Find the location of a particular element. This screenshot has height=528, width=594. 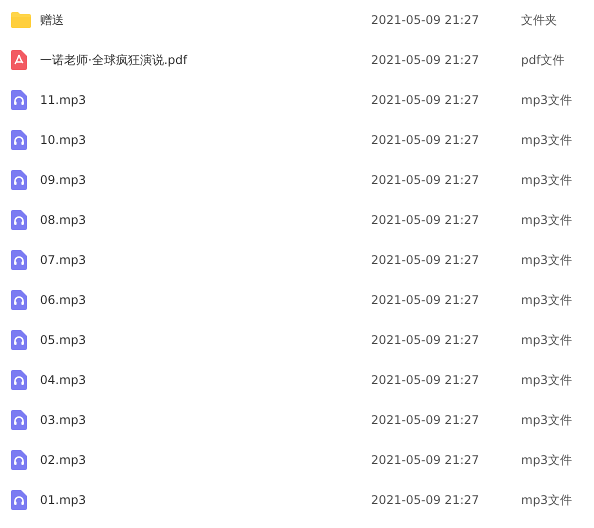

file-name: 05.mp3 is located at coordinates (205, 340).